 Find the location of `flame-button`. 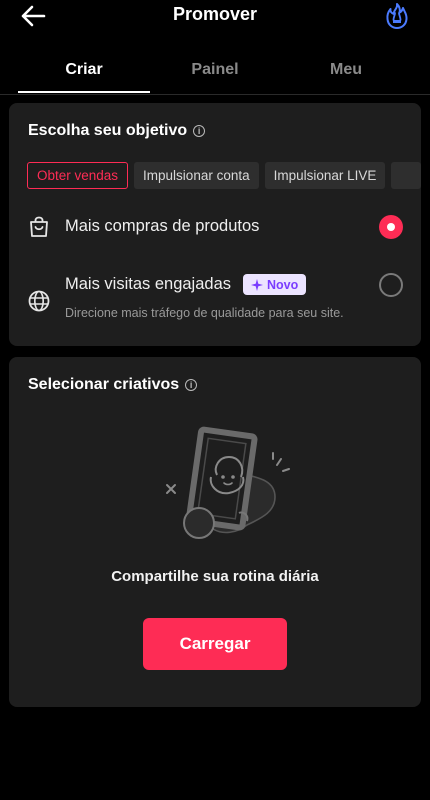

flame-button is located at coordinates (397, 16).